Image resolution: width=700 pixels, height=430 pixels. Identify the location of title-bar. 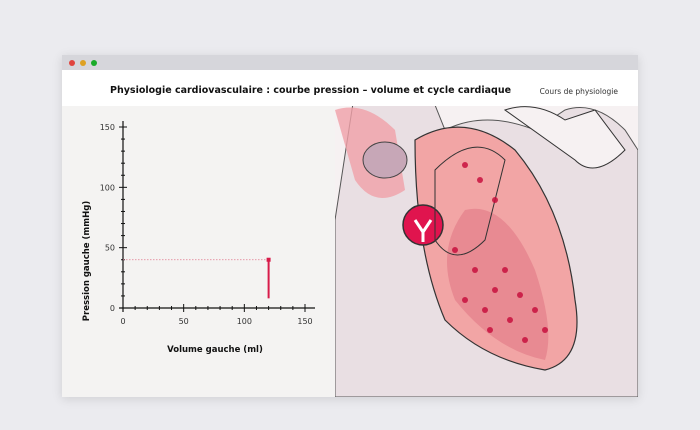
(350, 62).